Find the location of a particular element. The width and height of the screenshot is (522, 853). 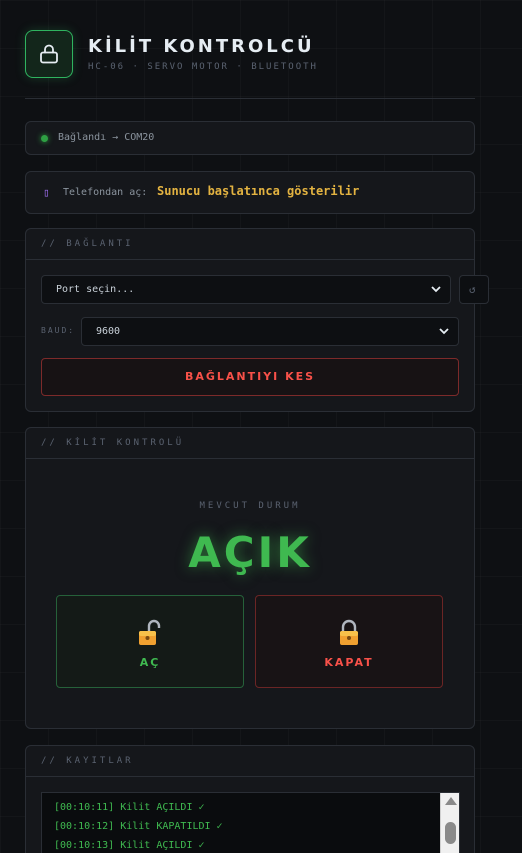

current-state-label: MEVCUT DURUM is located at coordinates (250, 506).